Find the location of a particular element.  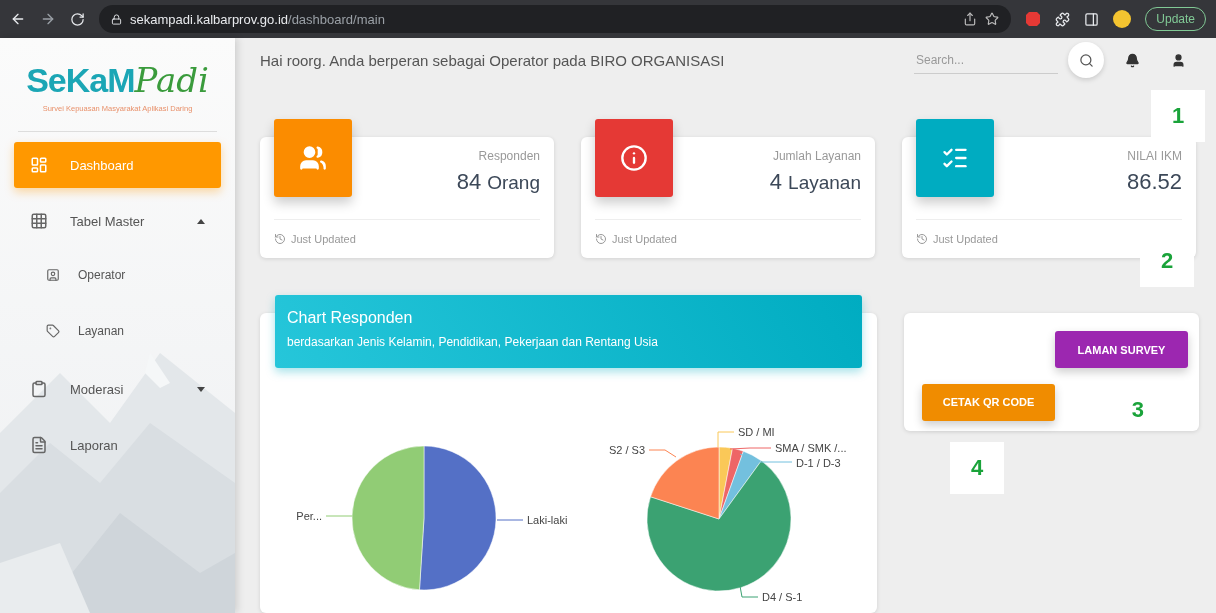

annotation-number: 3 is located at coordinates (1137, 410).